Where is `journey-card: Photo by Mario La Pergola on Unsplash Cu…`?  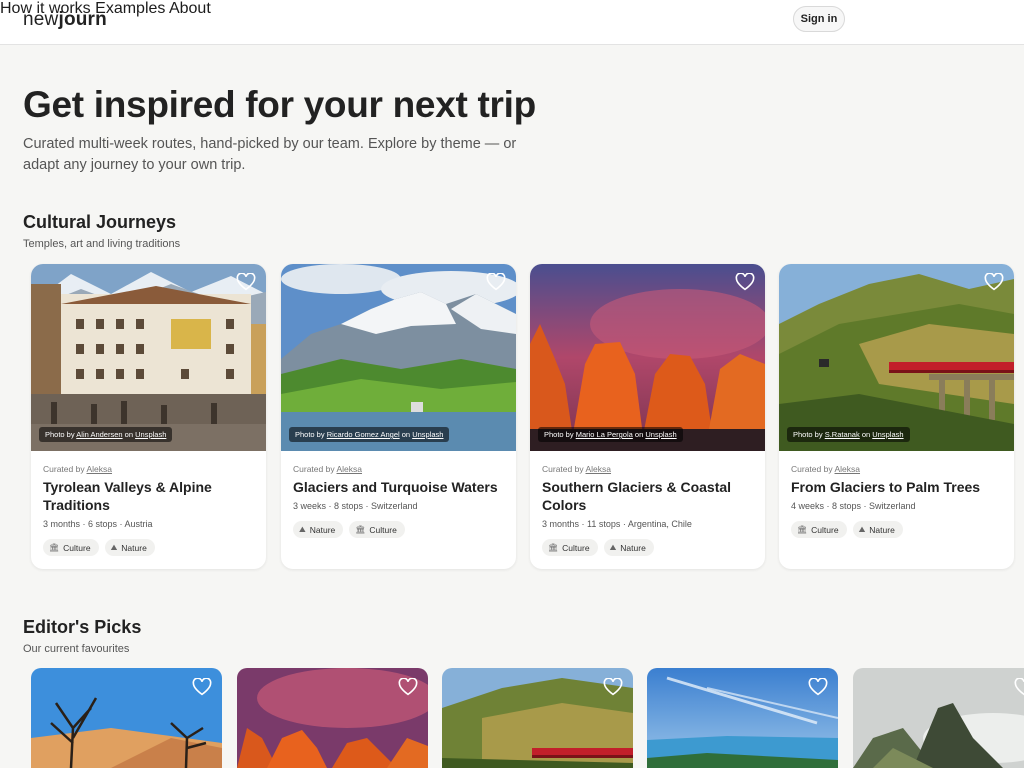 journey-card: Photo by Mario La Pergola on Unsplash Cu… is located at coordinates (647, 416).